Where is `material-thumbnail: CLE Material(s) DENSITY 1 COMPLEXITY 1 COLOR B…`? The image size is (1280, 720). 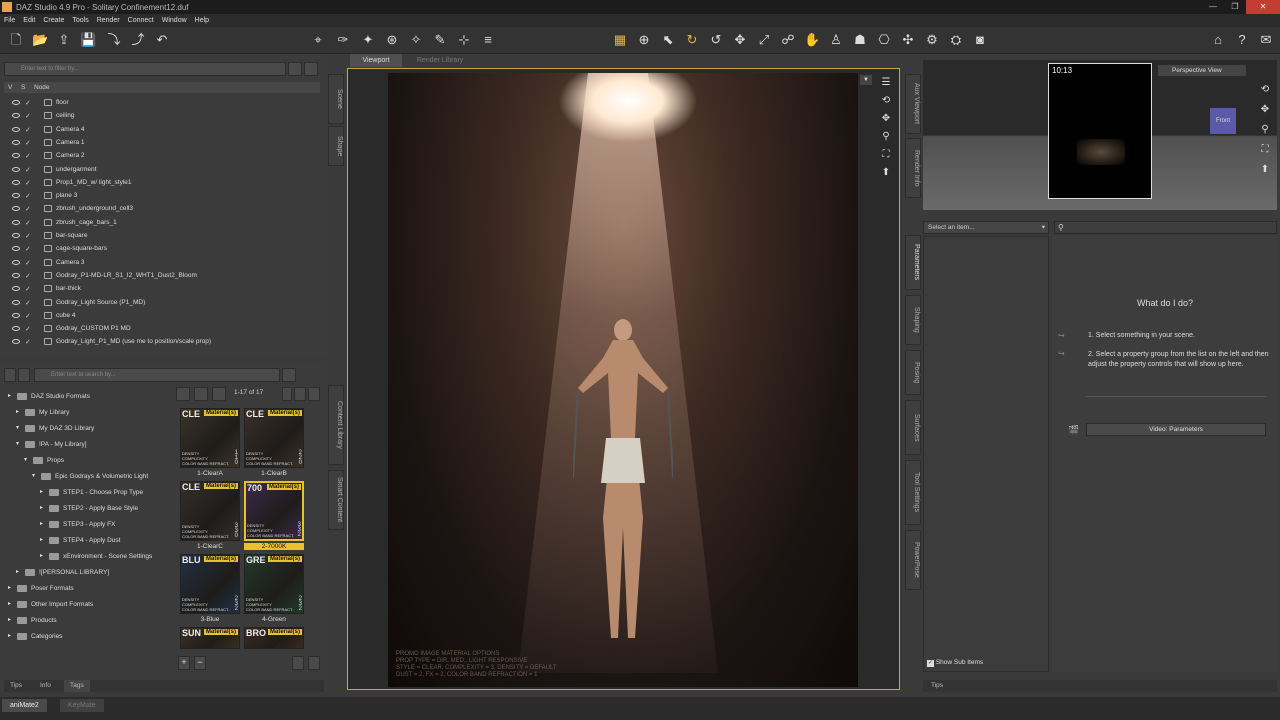
material-thumbnail: CLE Material(s) DENSITY 1 COMPLEXITY 1 COLOR B… is located at coordinates (210, 438).